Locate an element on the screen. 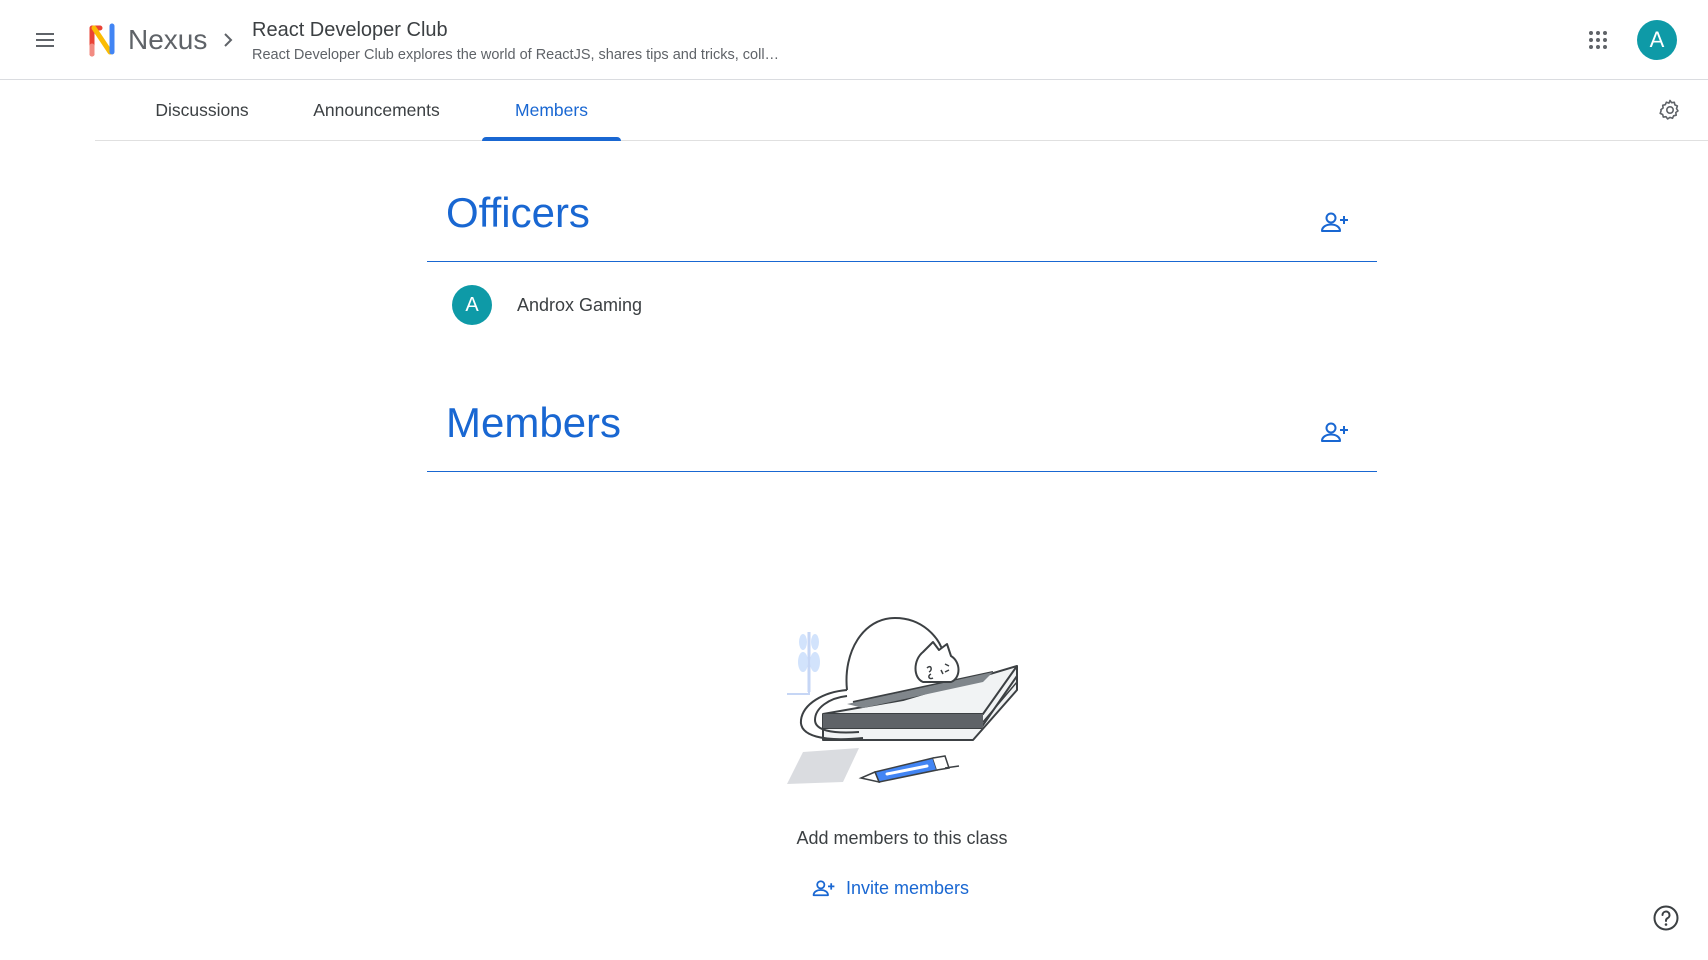  members-title: Members is located at coordinates (534, 422).